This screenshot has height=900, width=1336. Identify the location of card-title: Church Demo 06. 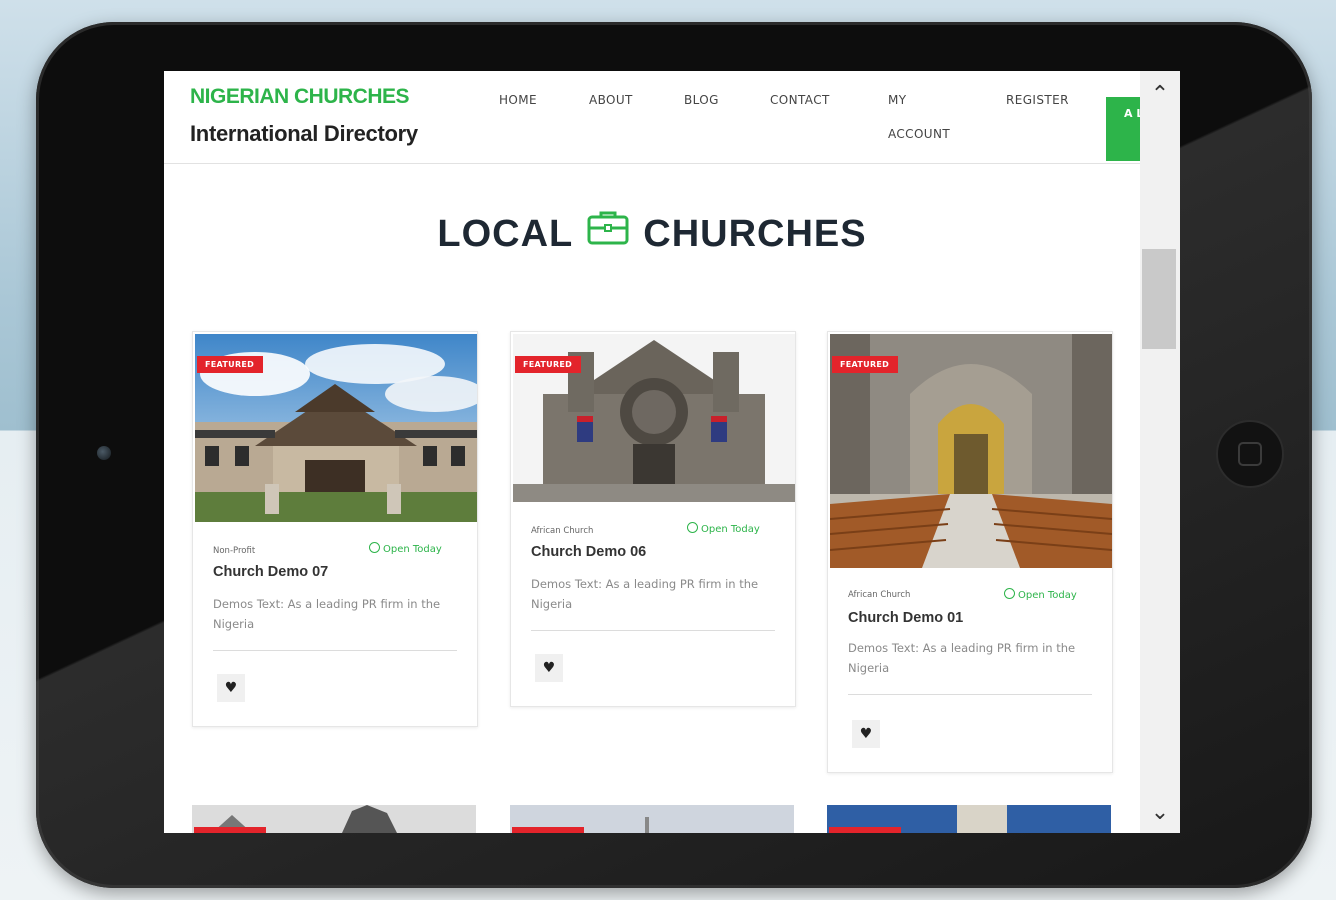
(588, 552).